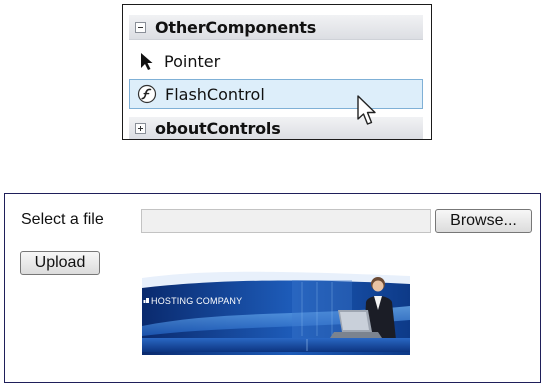 Image resolution: width=543 pixels, height=385 pixels. Describe the element at coordinates (147, 61) in the screenshot. I see `pointer-arrow-icon` at that location.